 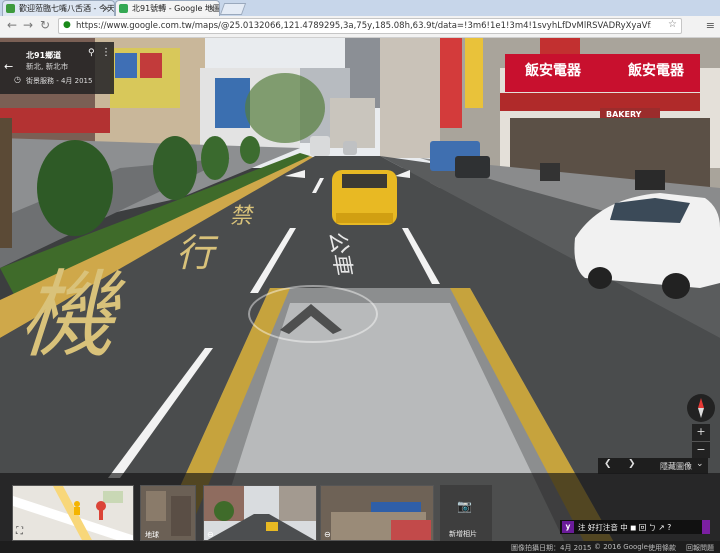 What do you see at coordinates (672, 24) in the screenshot?
I see `bookmark-star-icon: ☆` at bounding box center [672, 24].